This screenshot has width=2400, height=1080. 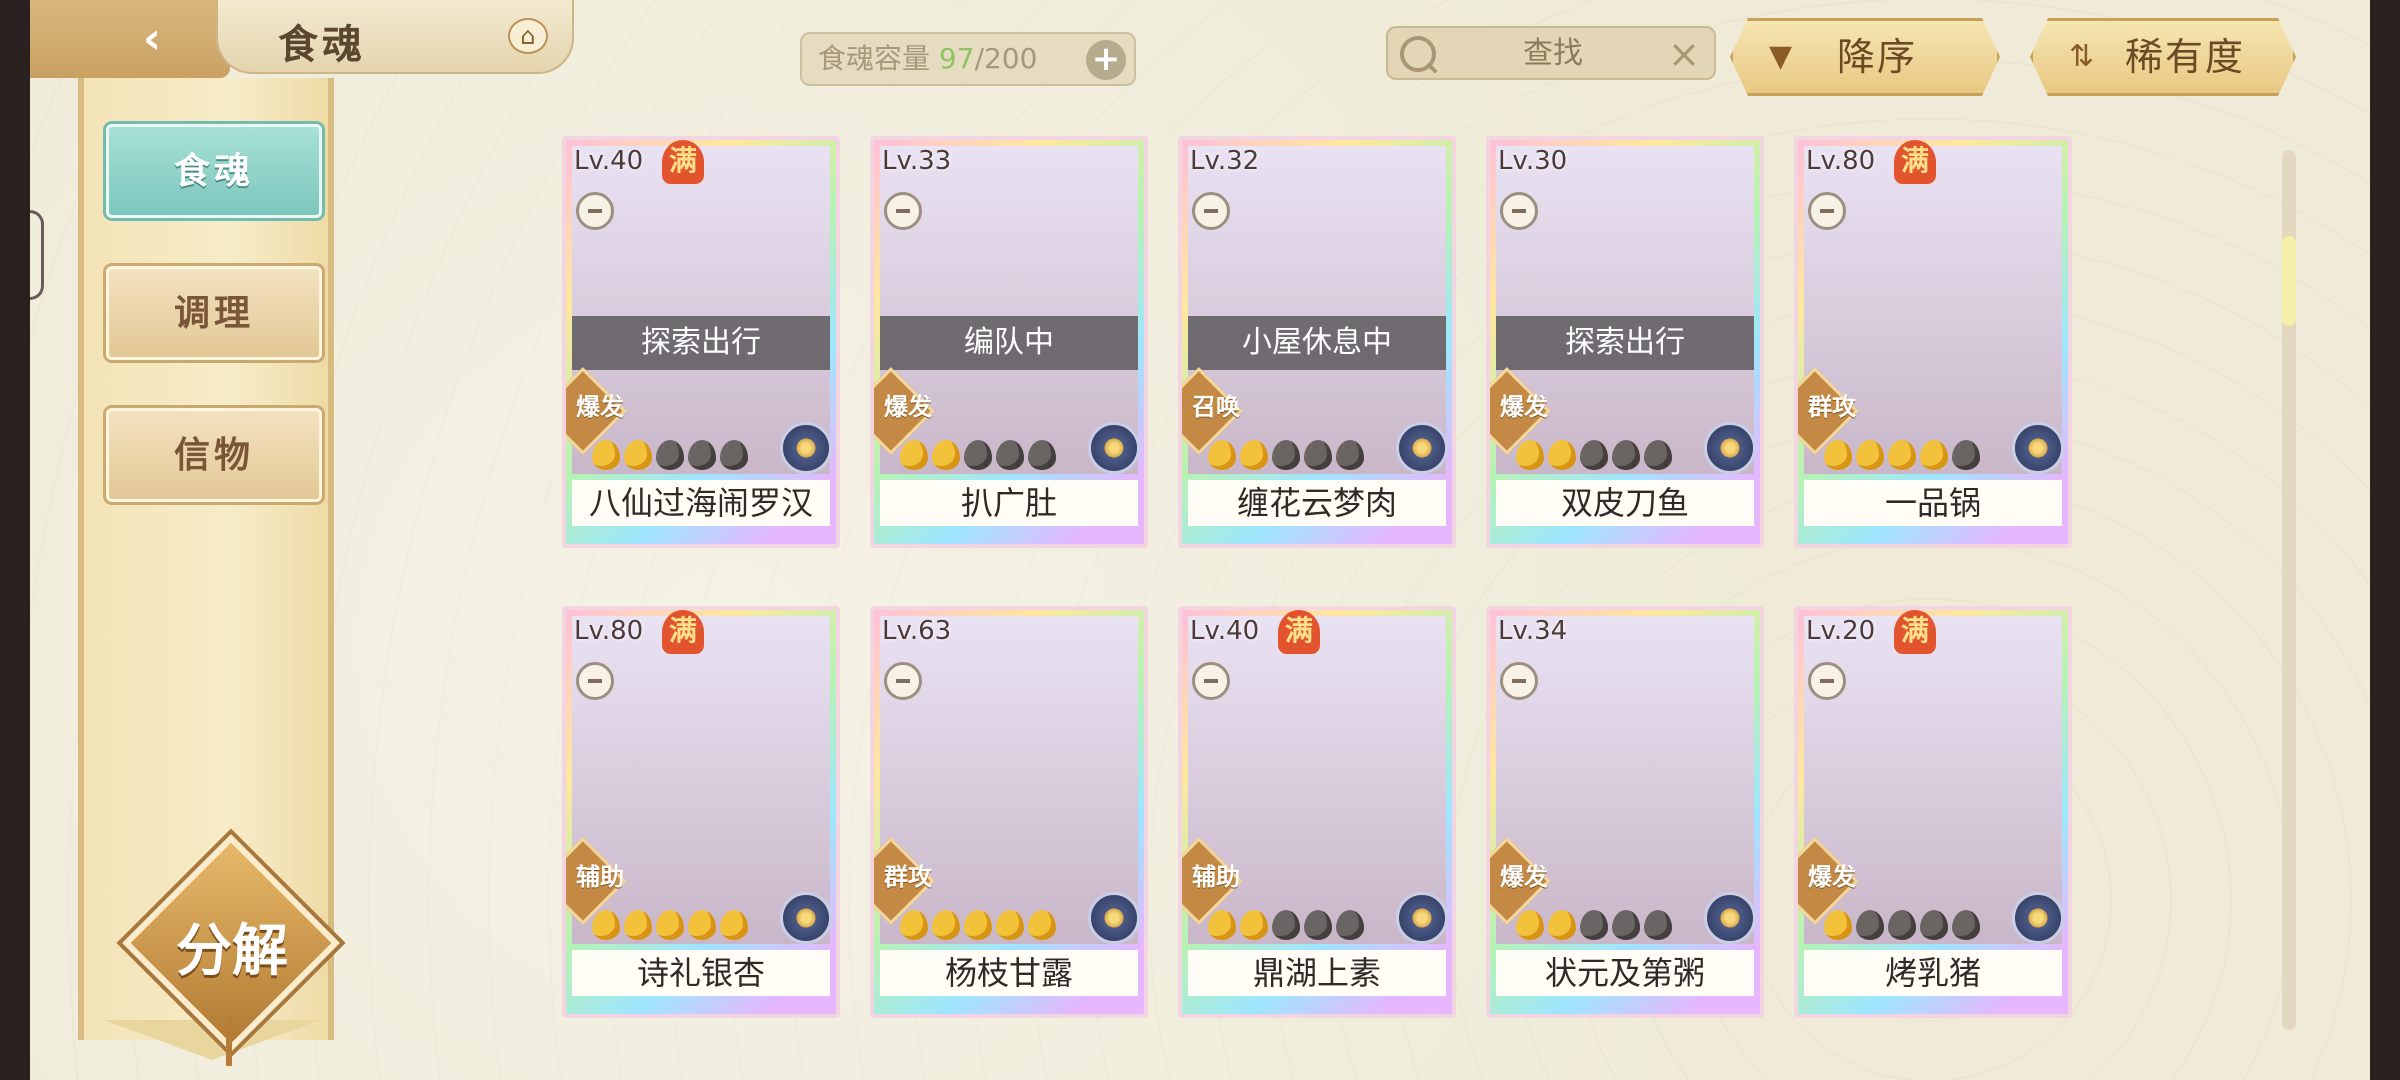 What do you see at coordinates (956, 58) in the screenshot?
I see `capacity-current: 97` at bounding box center [956, 58].